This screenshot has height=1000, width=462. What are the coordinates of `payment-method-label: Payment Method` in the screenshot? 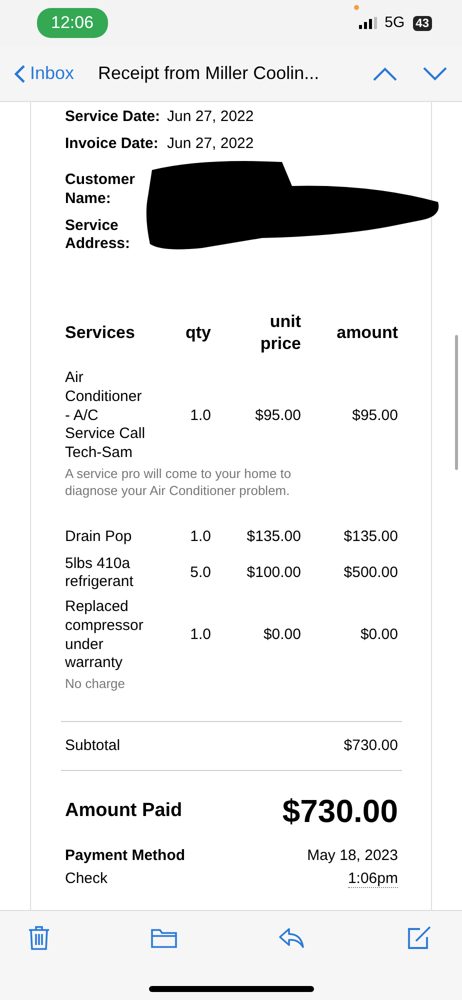 It's located at (125, 856).